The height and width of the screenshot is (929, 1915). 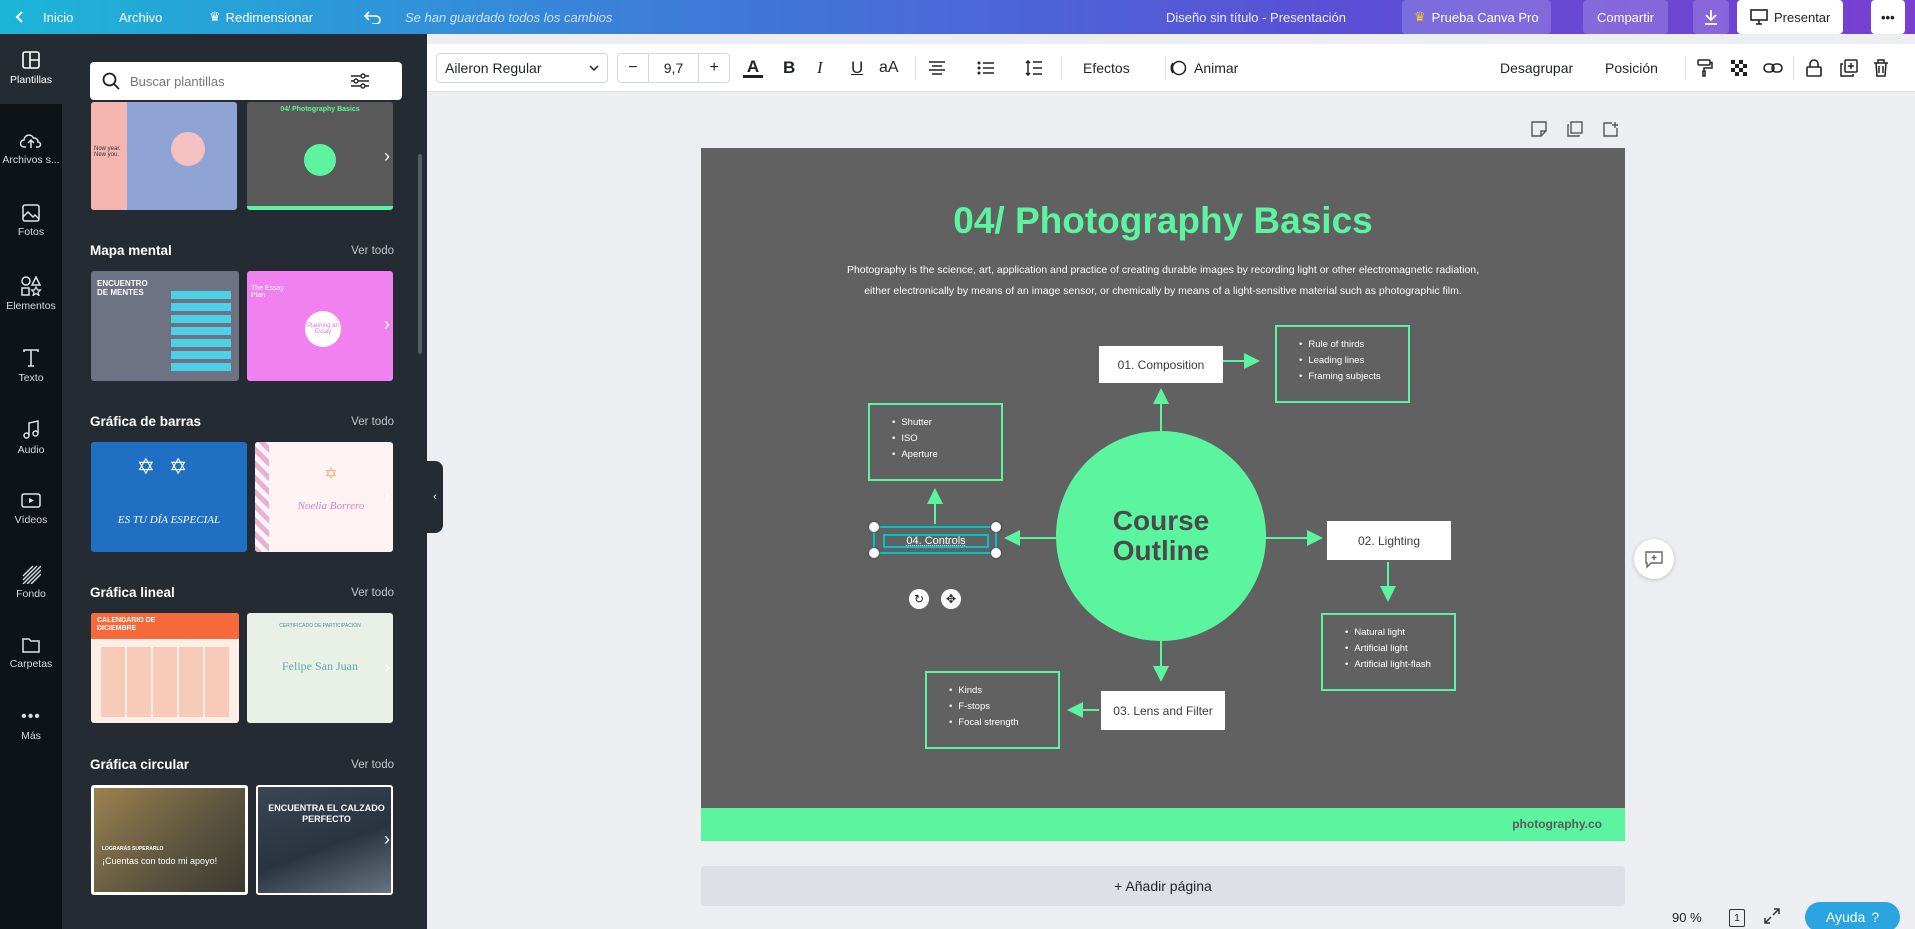 I want to click on align-button, so click(x=937, y=68).